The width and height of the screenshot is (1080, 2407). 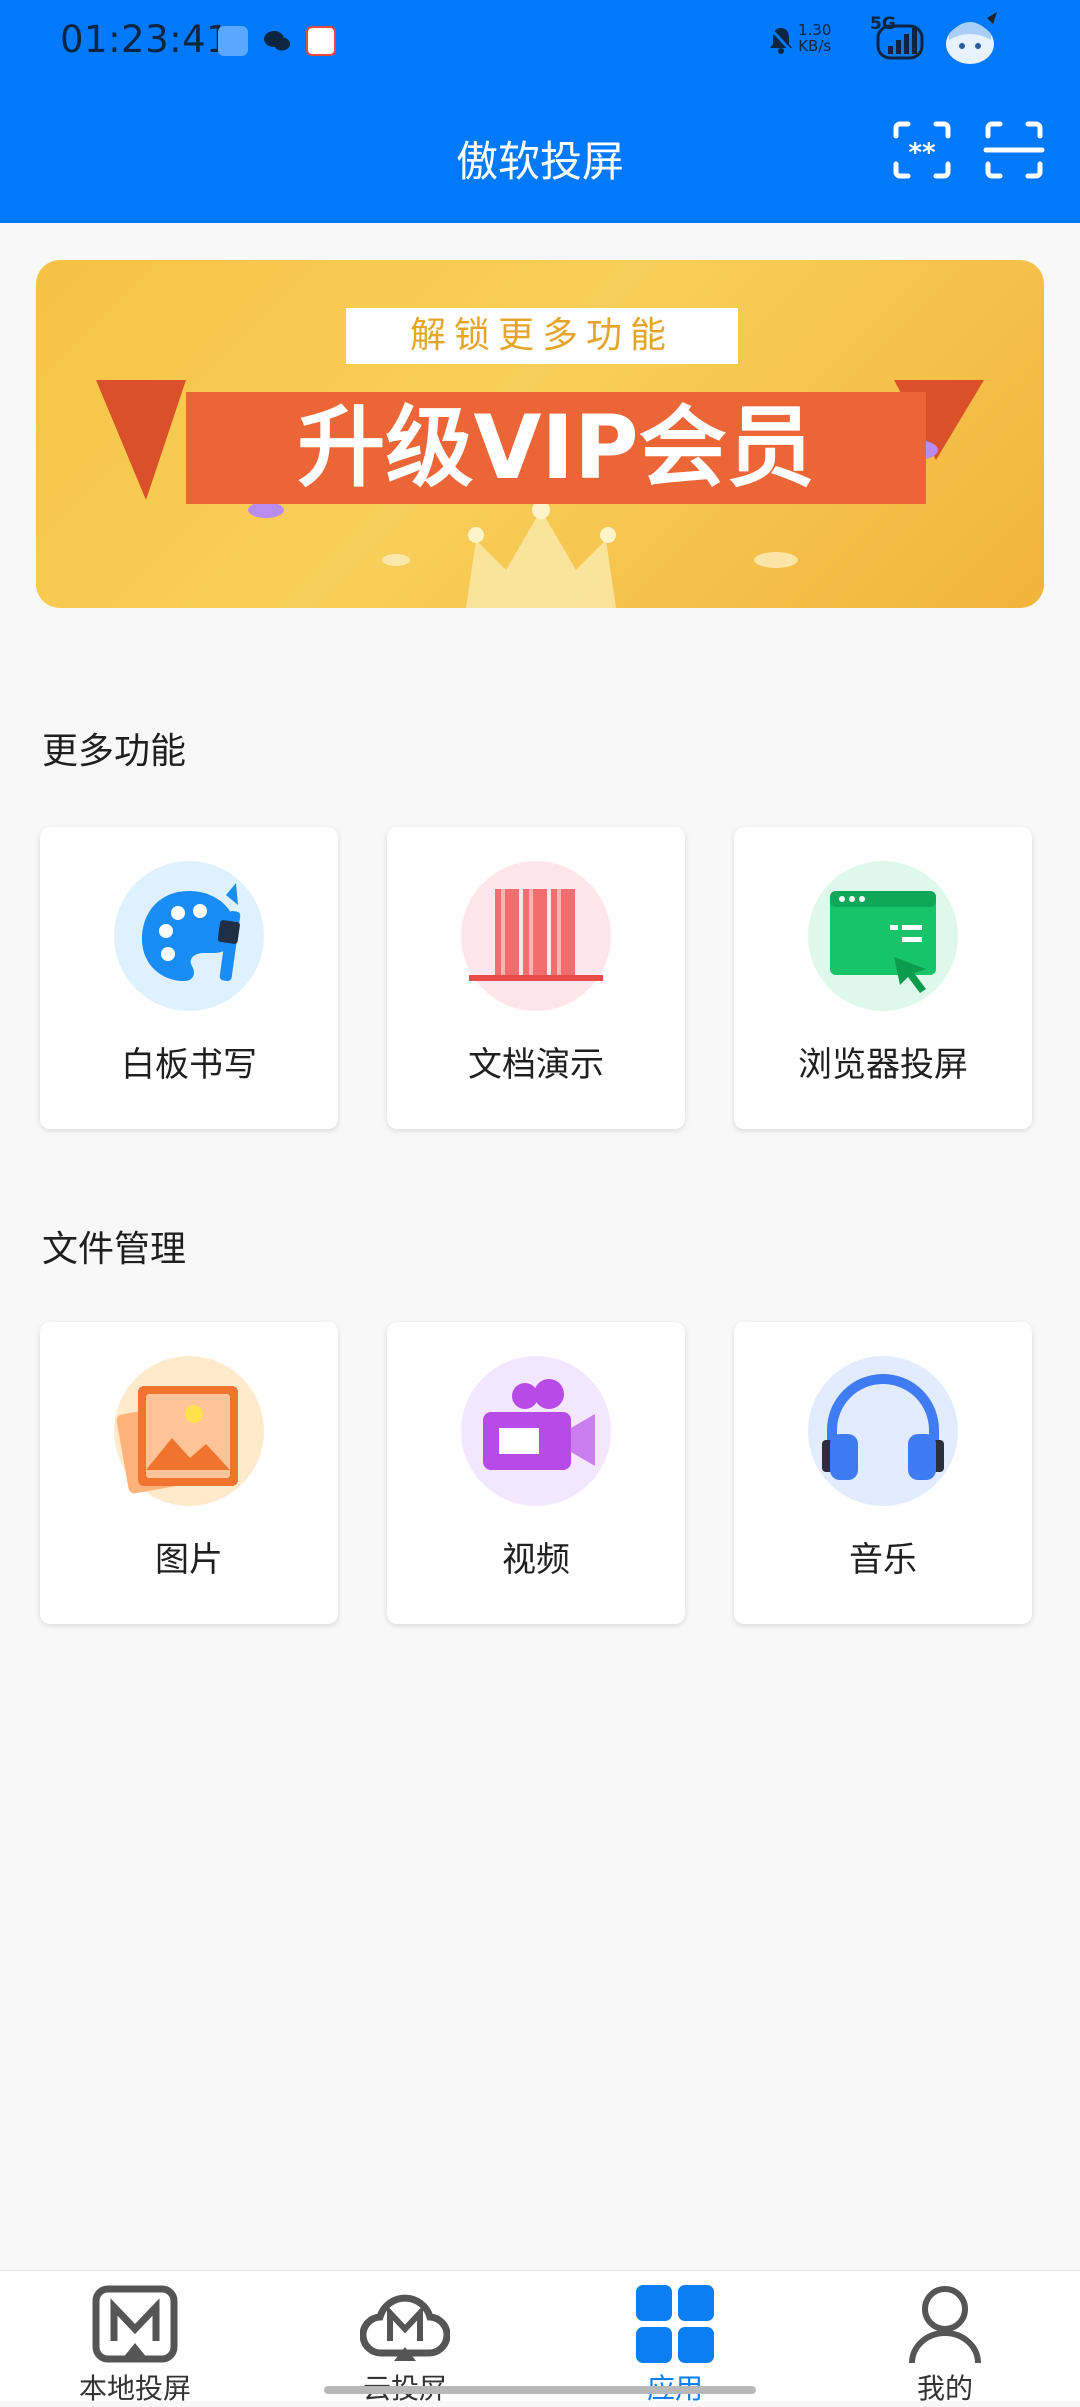 What do you see at coordinates (883, 1065) in the screenshot?
I see `card-label: 浏览器投屏` at bounding box center [883, 1065].